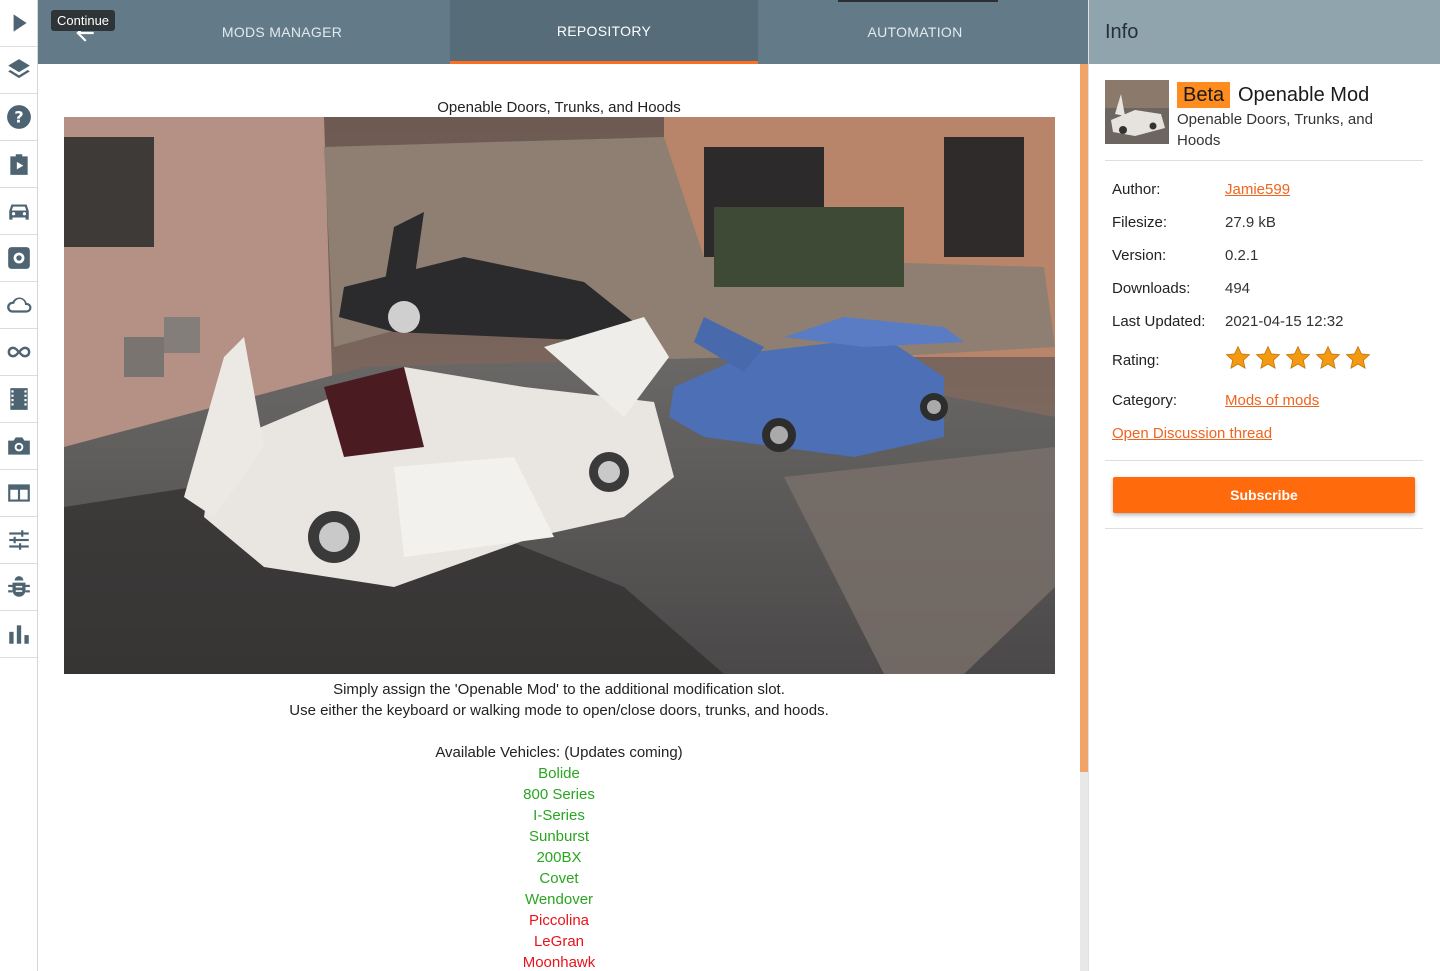  Describe the element at coordinates (1272, 400) in the screenshot. I see `category-link: Mods of mods` at that location.